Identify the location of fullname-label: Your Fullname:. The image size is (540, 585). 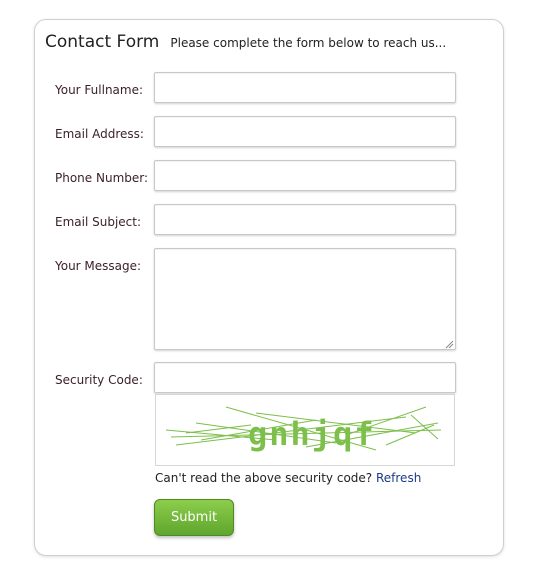
(99, 90).